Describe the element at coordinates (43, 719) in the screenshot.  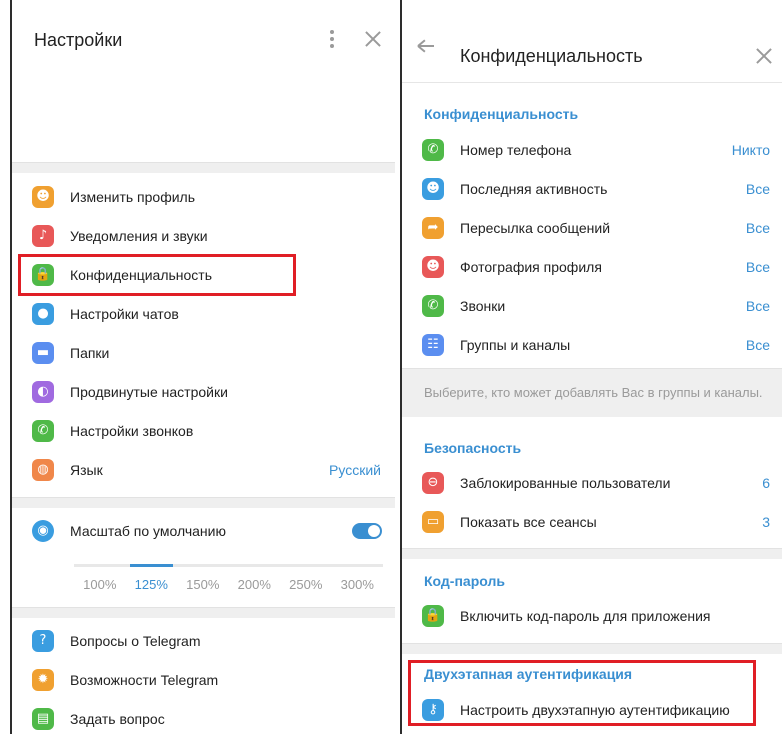
I see `chat-bubble-icon: ▤` at that location.